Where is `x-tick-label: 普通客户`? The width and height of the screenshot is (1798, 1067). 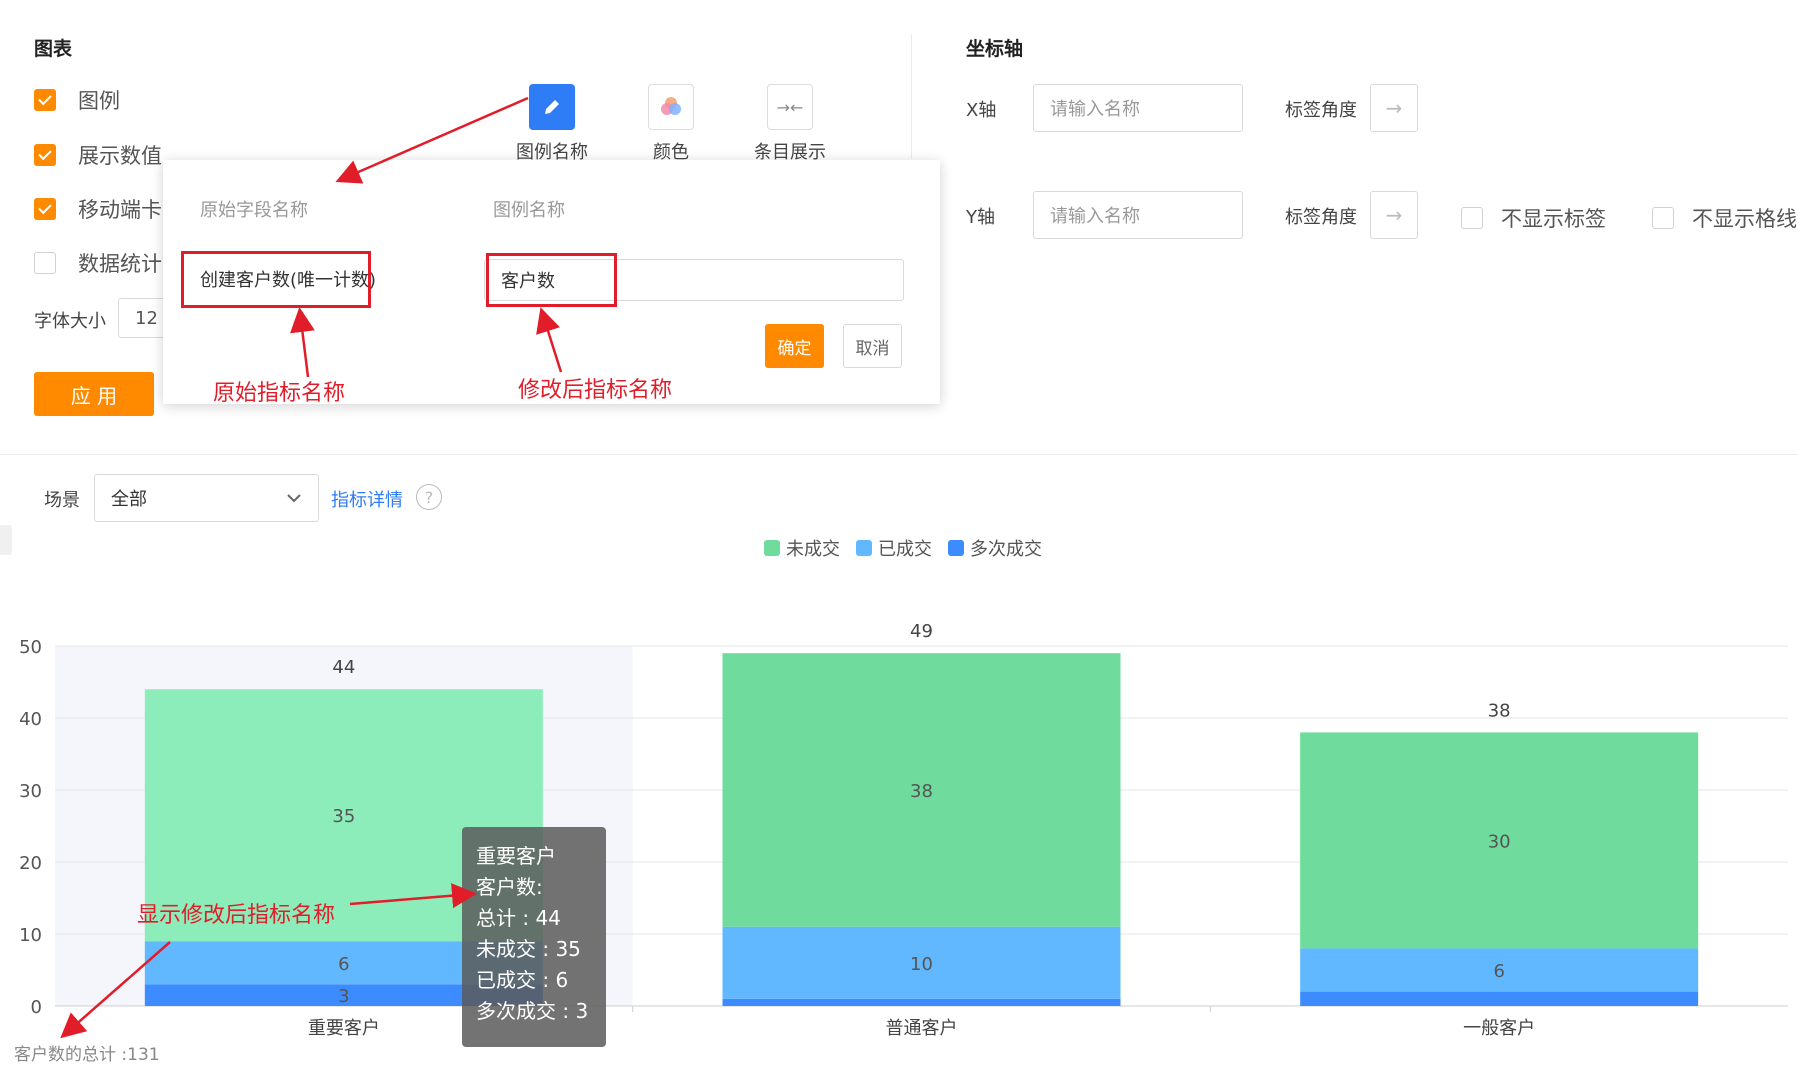 x-tick-label: 普通客户 is located at coordinates (922, 1028).